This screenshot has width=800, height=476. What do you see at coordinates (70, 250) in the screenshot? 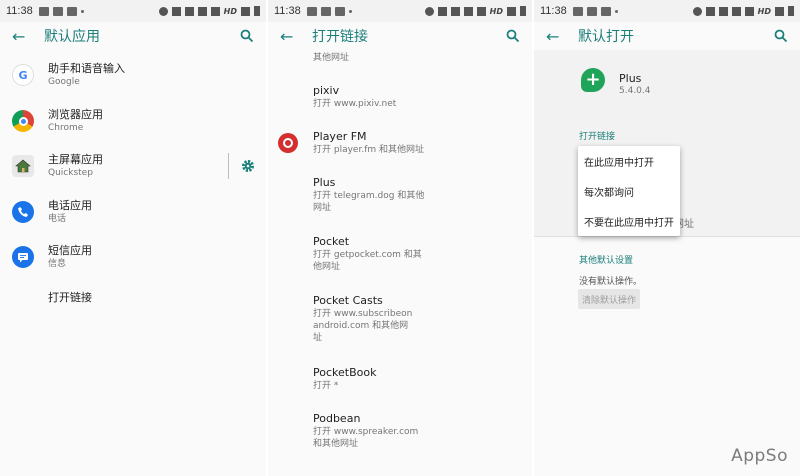
I see `item-title: 短信应用` at bounding box center [70, 250].